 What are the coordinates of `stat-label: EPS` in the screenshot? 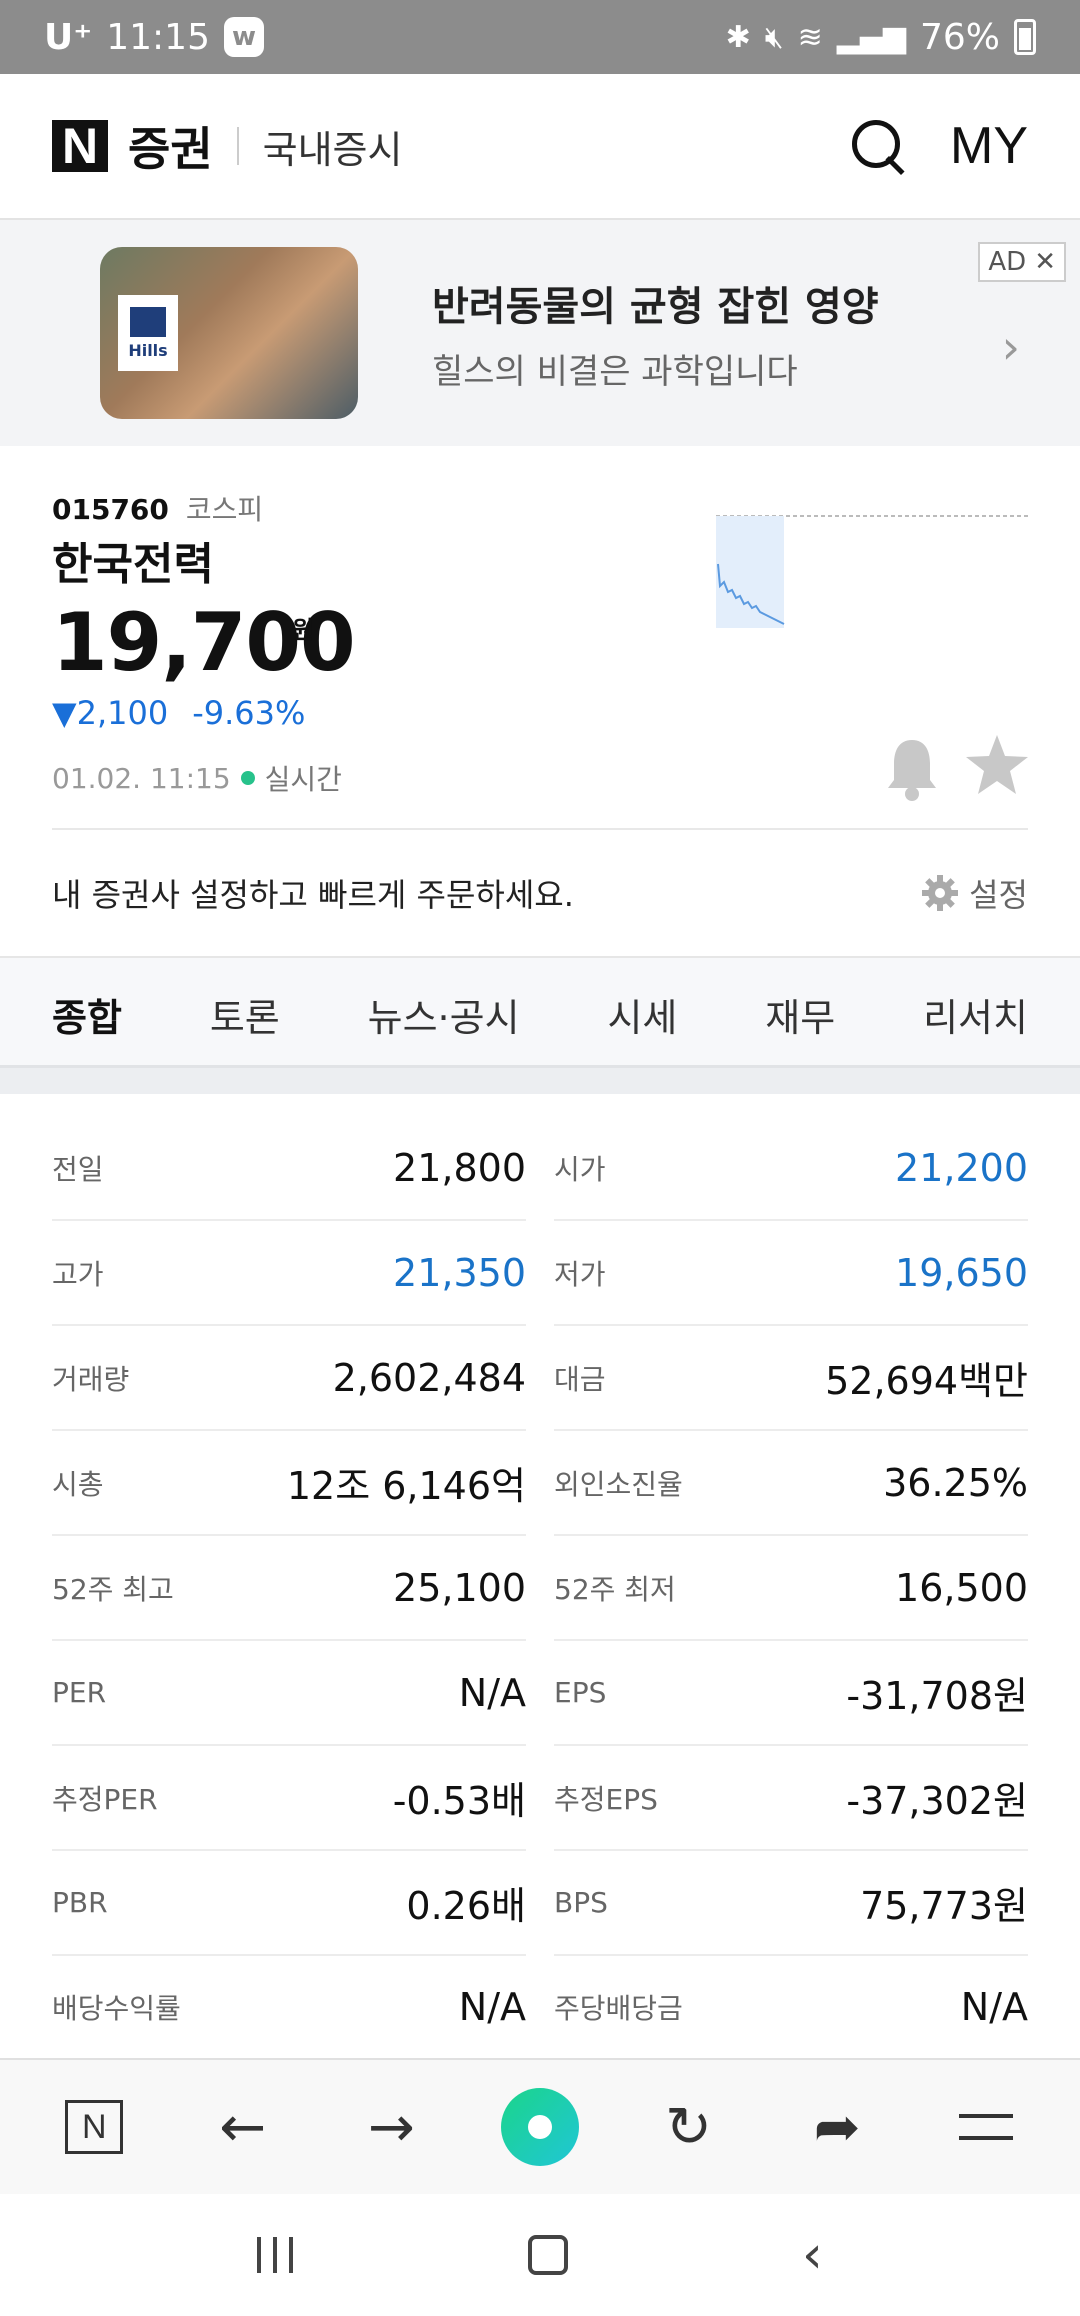 It's located at (580, 1692).